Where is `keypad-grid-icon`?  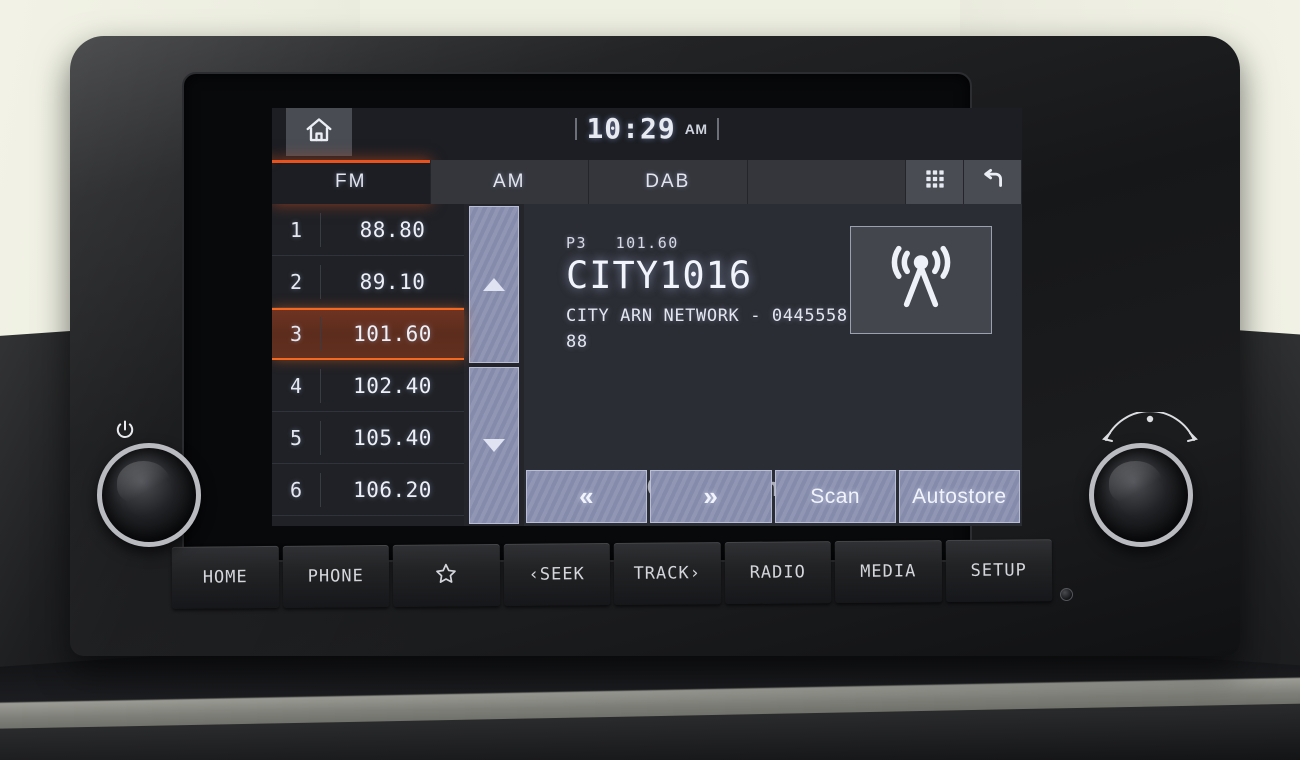
keypad-grid-icon is located at coordinates (935, 182).